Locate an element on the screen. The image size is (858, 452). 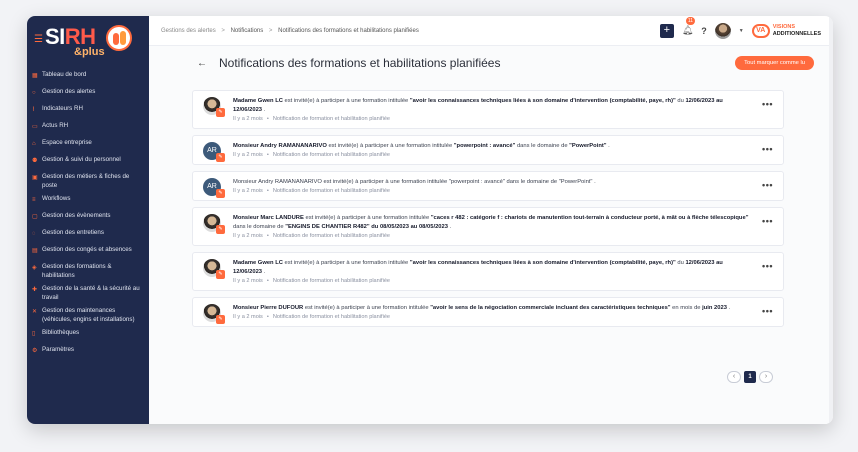
page-number-current: 1 is located at coordinates (750, 377).